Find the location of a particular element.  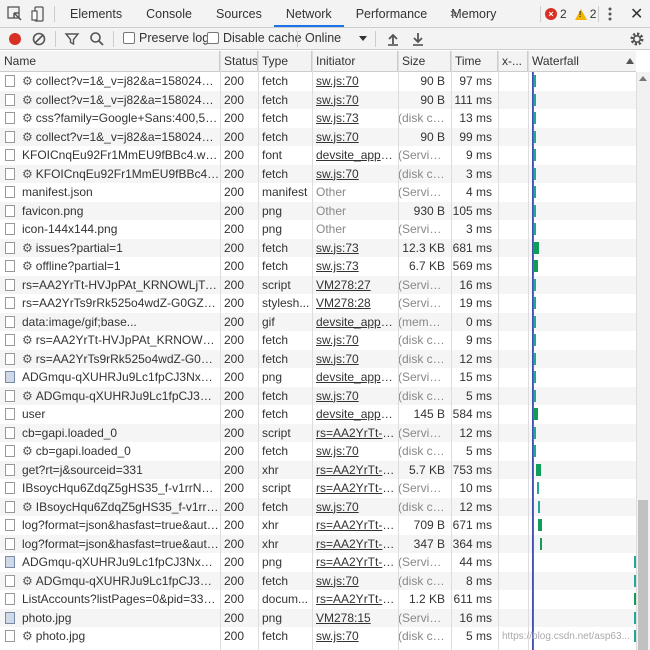

throttling-select: Online is located at coordinates (323, 38).